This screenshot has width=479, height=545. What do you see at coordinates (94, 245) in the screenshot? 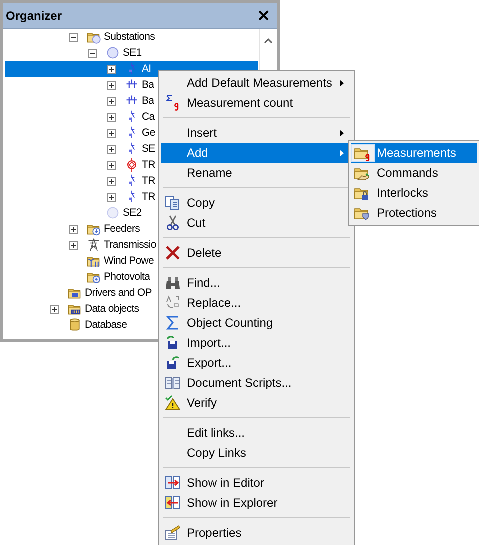
I see `pylon-icon` at bounding box center [94, 245].